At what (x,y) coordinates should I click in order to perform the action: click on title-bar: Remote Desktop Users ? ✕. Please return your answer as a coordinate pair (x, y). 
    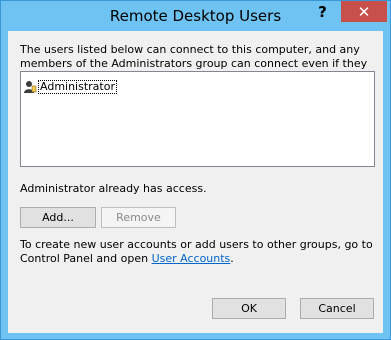
    Looking at the image, I should click on (195, 16).